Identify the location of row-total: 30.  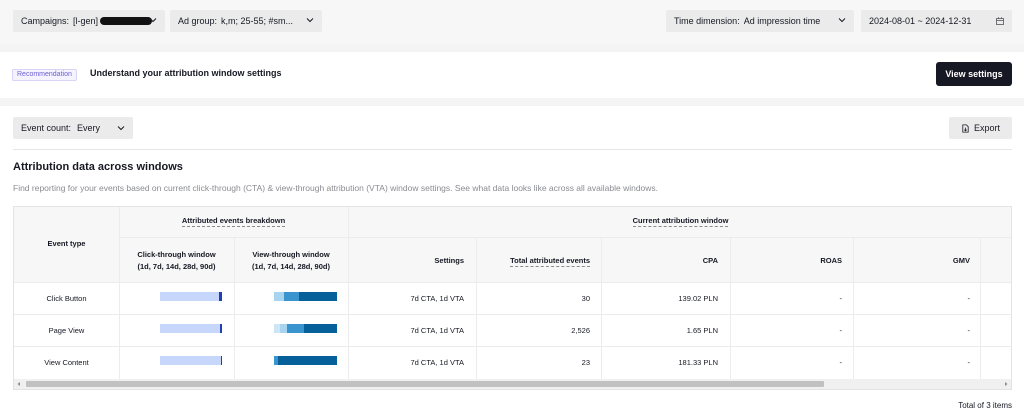
(585, 298).